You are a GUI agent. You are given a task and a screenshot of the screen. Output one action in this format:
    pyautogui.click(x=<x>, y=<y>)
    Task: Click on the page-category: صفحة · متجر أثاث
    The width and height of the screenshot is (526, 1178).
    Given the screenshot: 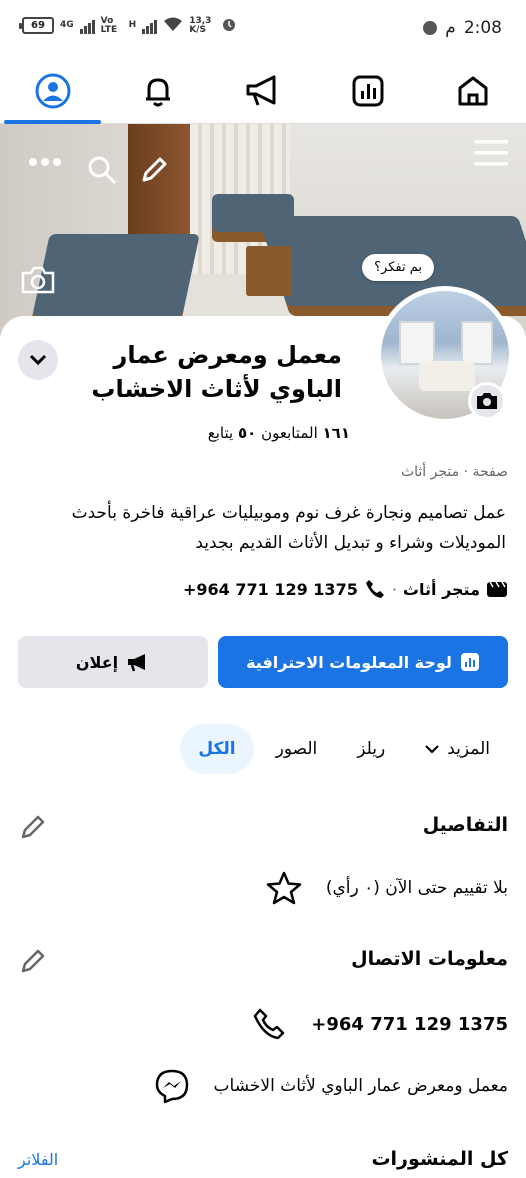 What is the action you would take?
    pyautogui.click(x=454, y=472)
    